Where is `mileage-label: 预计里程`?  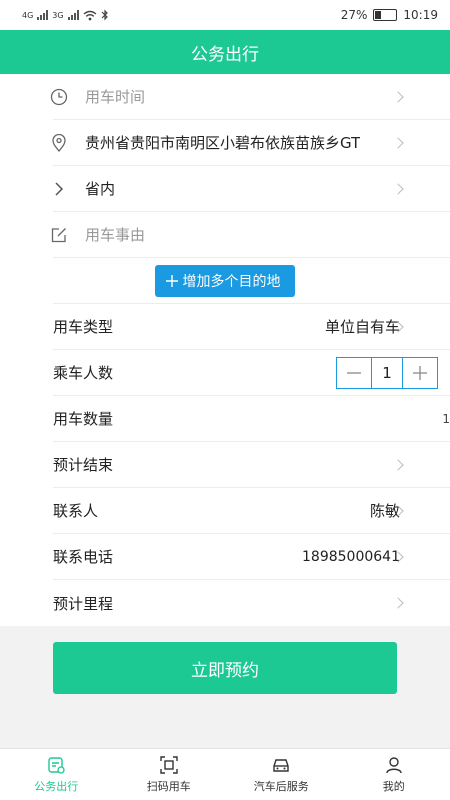 mileage-label: 预计里程 is located at coordinates (83, 603).